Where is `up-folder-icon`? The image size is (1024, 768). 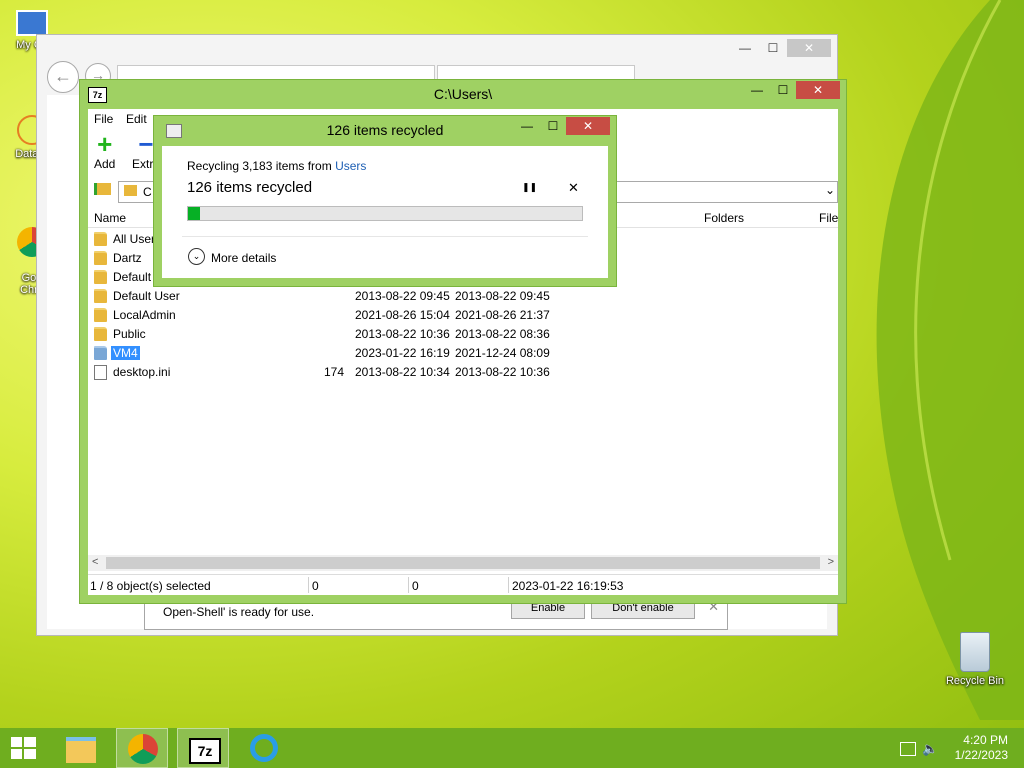 up-folder-icon is located at coordinates (102, 189).